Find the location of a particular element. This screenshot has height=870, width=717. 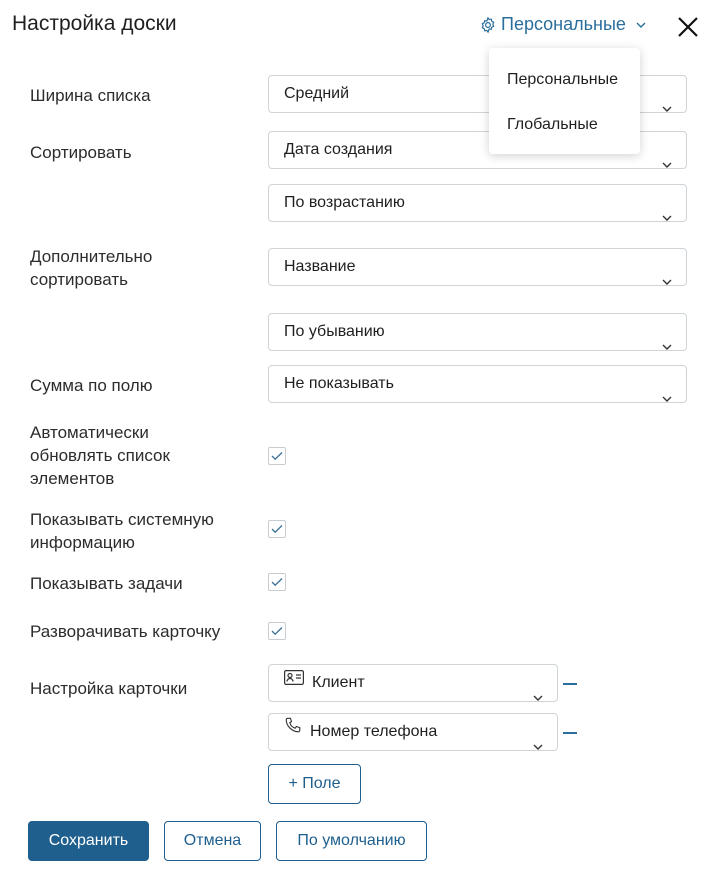

dialog-title: Настройка доски is located at coordinates (94, 23).